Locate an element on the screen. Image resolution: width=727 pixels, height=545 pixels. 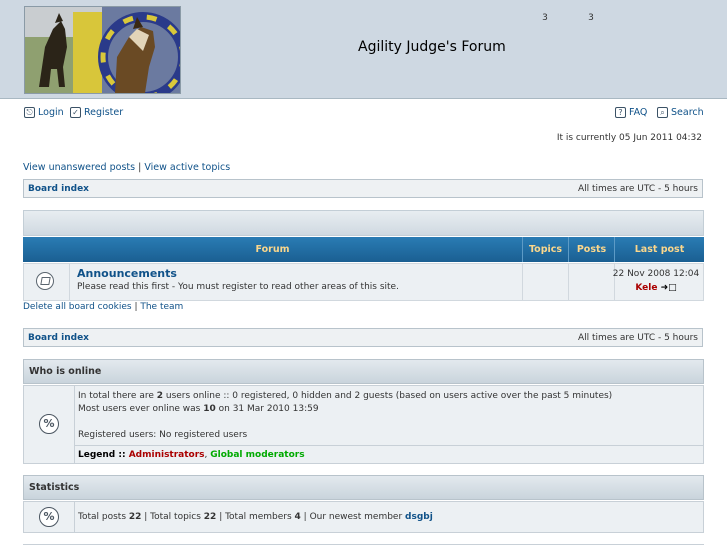
record-suffix: on 31 Mar 2010 13:59 is located at coordinates (267, 409).